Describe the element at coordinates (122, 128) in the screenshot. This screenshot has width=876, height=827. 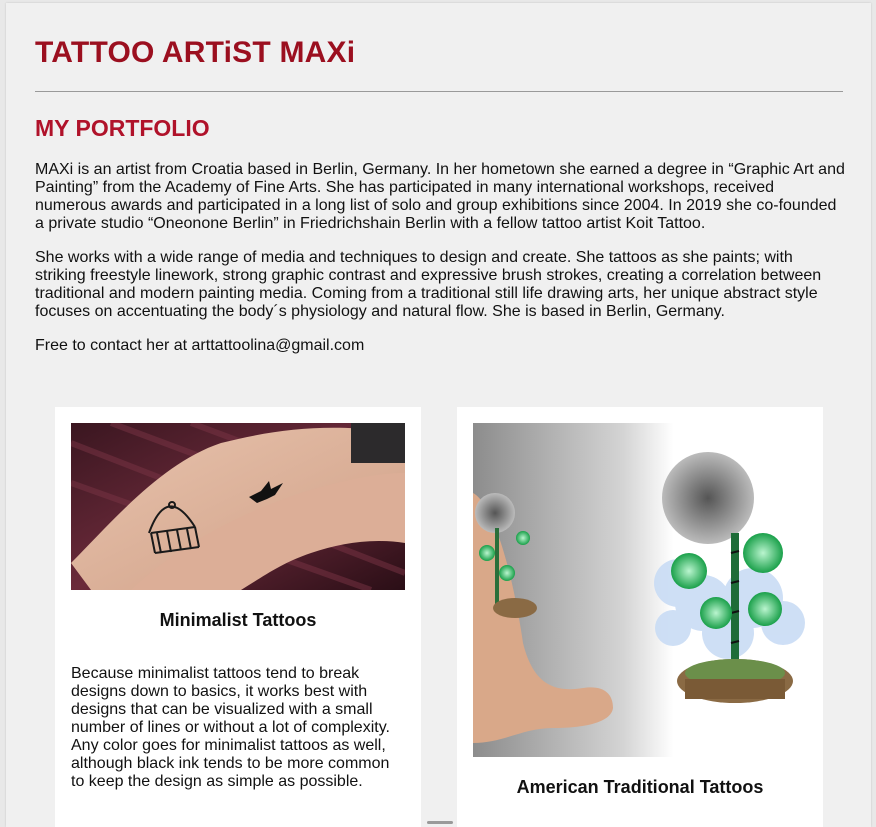
I see `portfolio-heading: MY PORTFOLIO` at that location.